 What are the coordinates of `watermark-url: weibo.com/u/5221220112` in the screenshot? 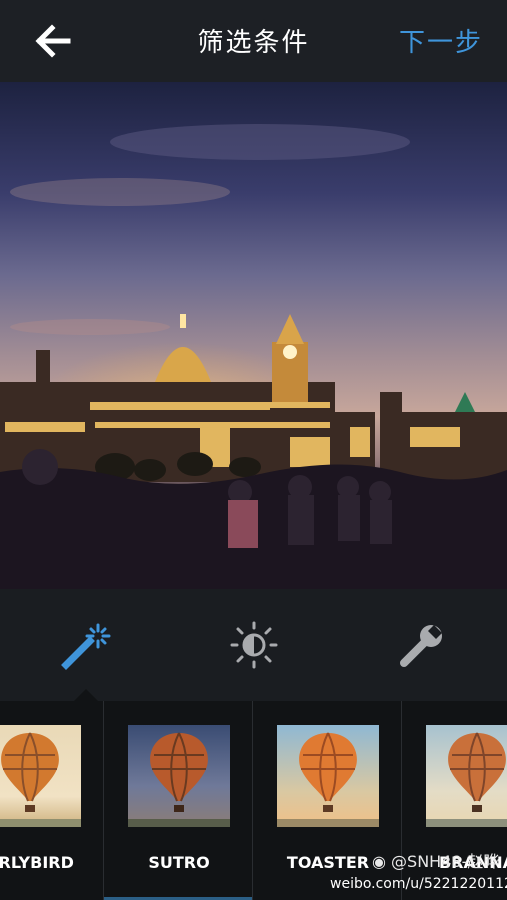 It's located at (418, 884).